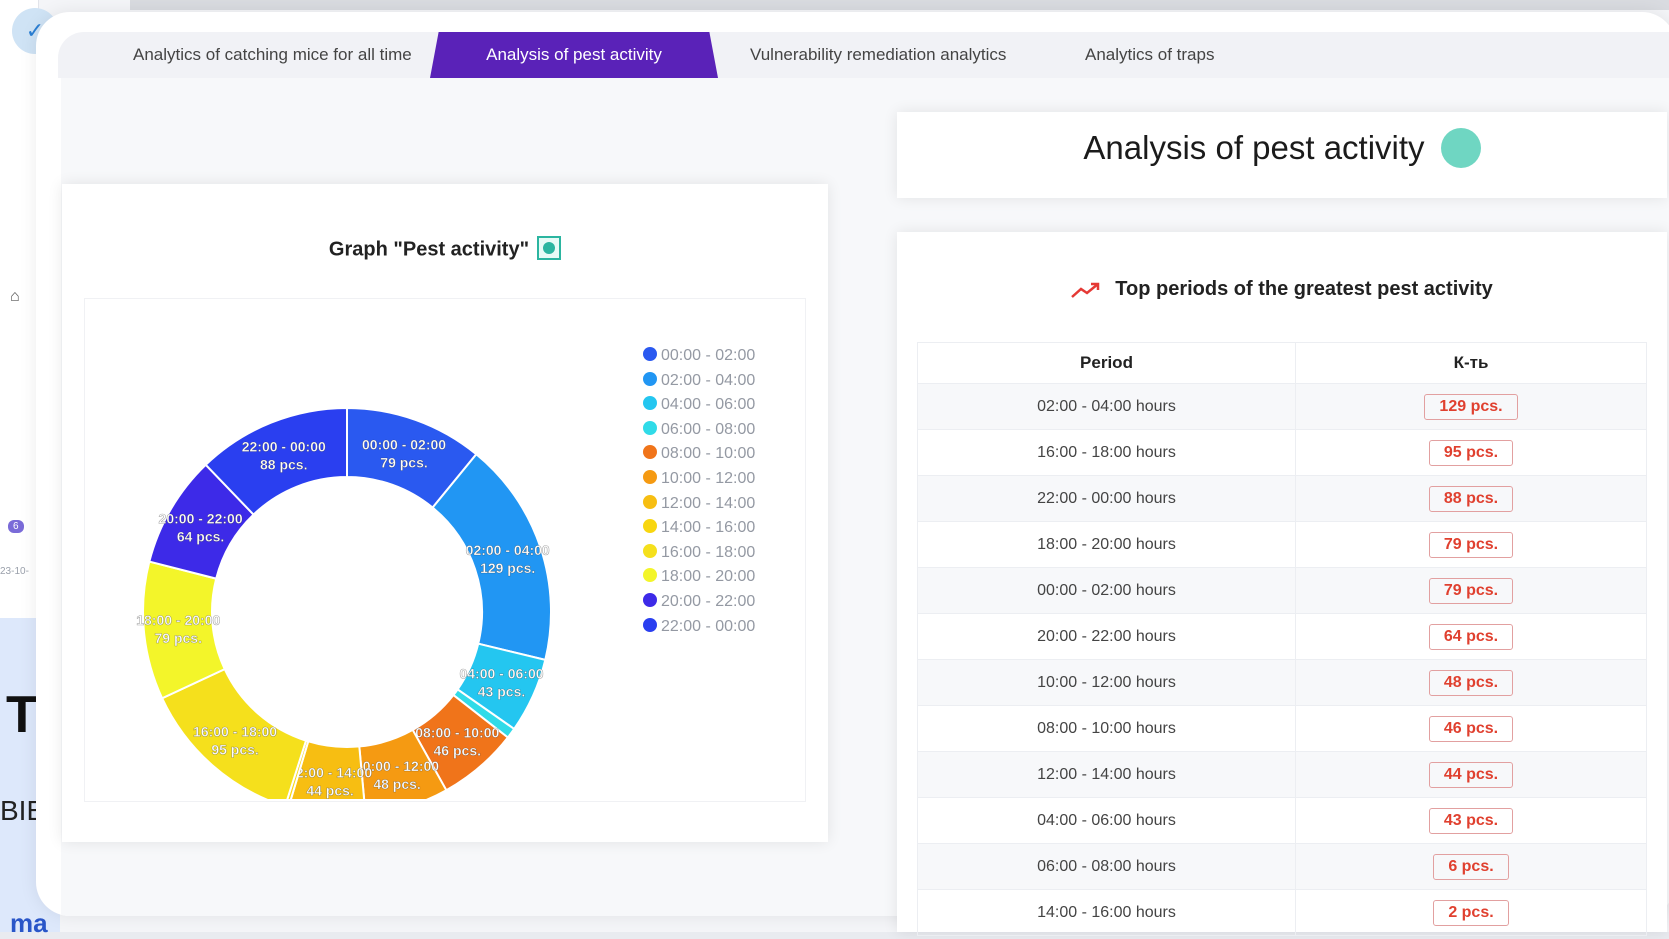  I want to click on count-cell: 64 pcs., so click(1471, 636).